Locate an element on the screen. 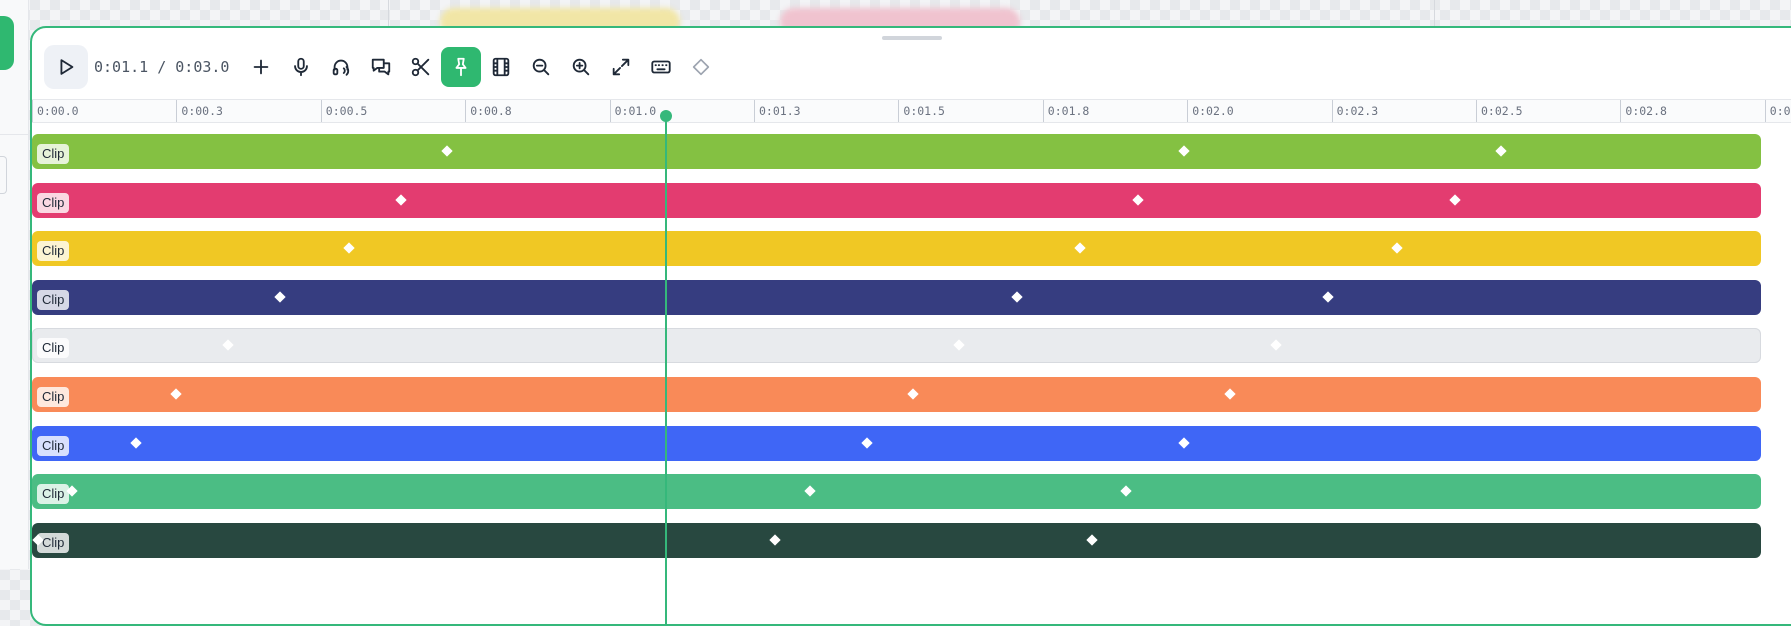  sidebar-divider is located at coordinates (14, 134).